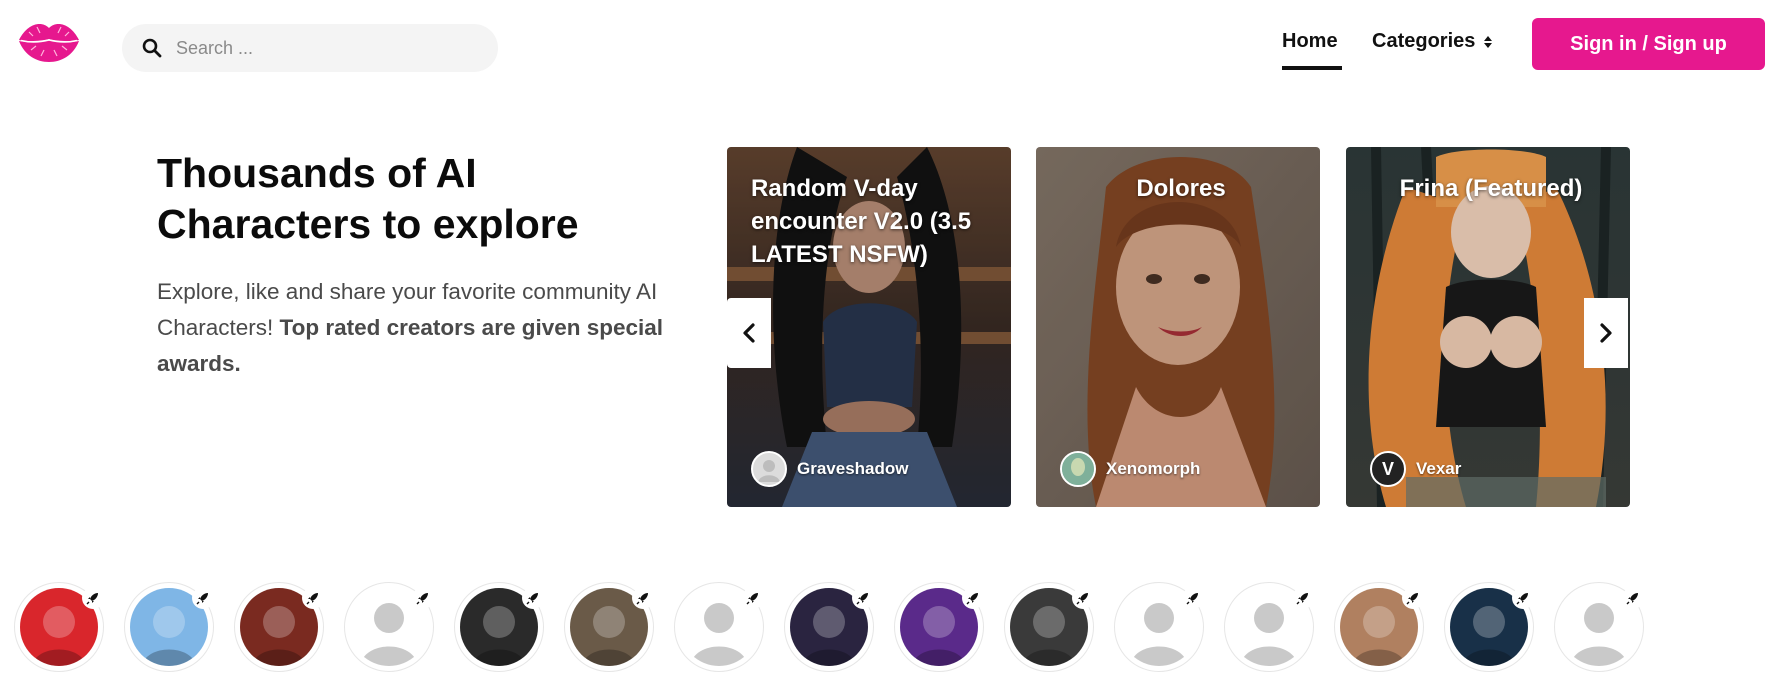 This screenshot has width=1780, height=691. I want to click on chevron-left-icon, so click(749, 333).